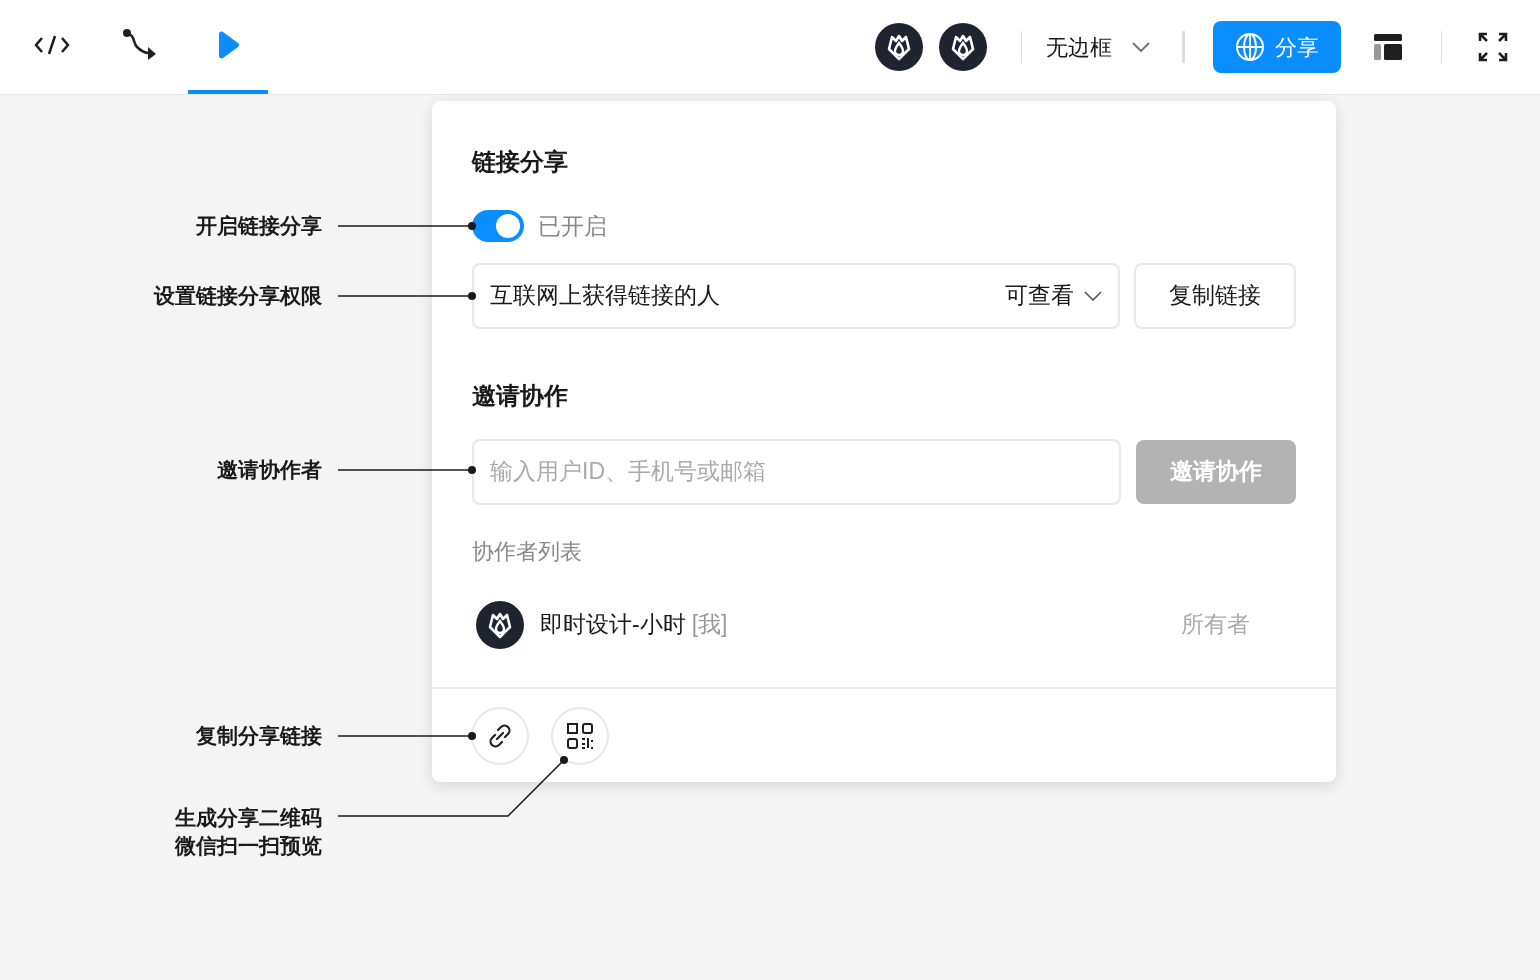 This screenshot has width=1540, height=980. I want to click on permission-dropdown: 互联网上获得链接的人 可查看, so click(796, 295).